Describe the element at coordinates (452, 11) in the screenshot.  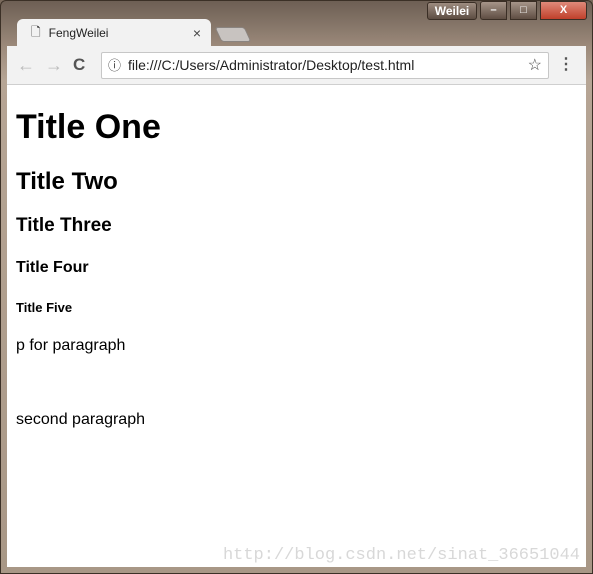
I see `user-badge: Weilei` at that location.